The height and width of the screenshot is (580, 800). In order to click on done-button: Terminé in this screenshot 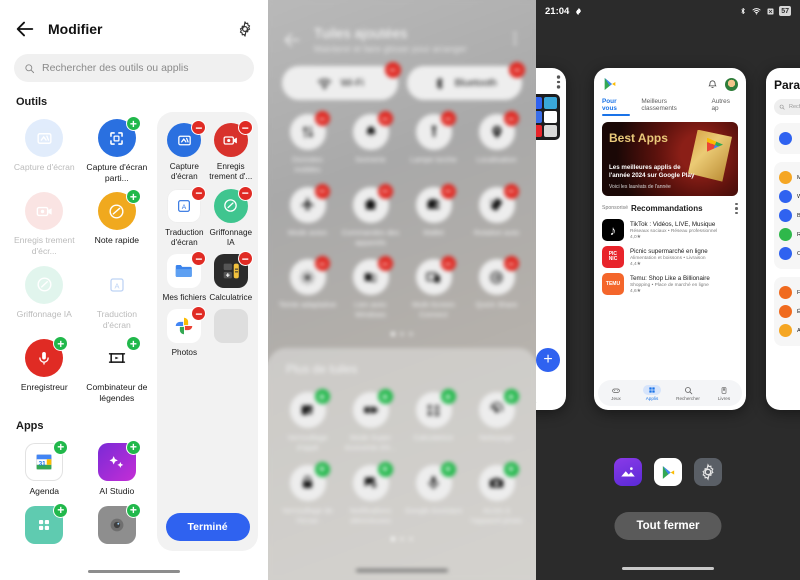, I will do `click(207, 526)`.